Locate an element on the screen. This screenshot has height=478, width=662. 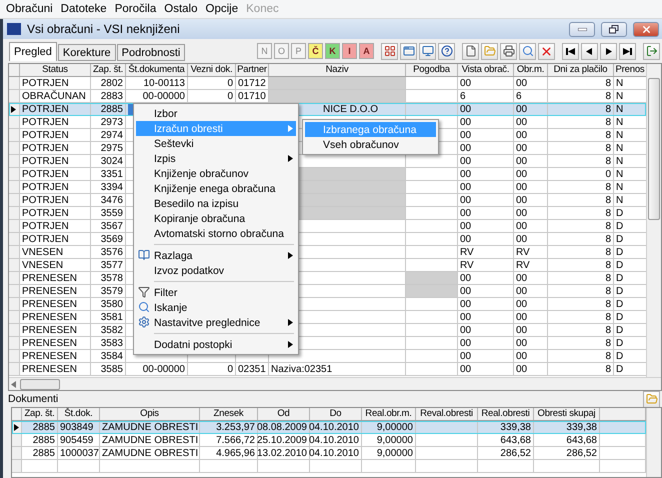
table-cell: 8 is located at coordinates (581, 369).